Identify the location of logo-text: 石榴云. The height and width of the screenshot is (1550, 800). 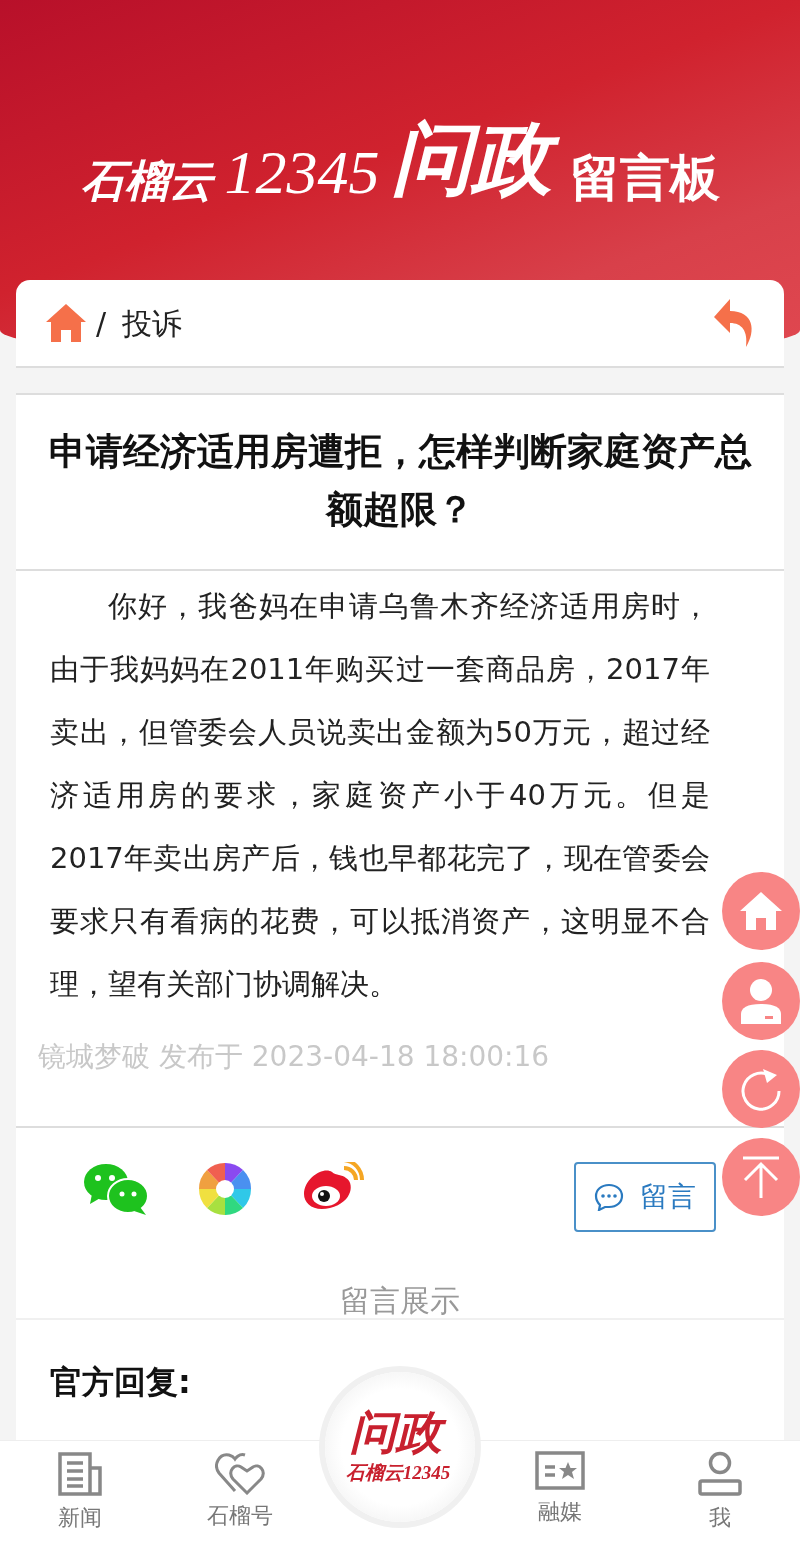
(150, 181).